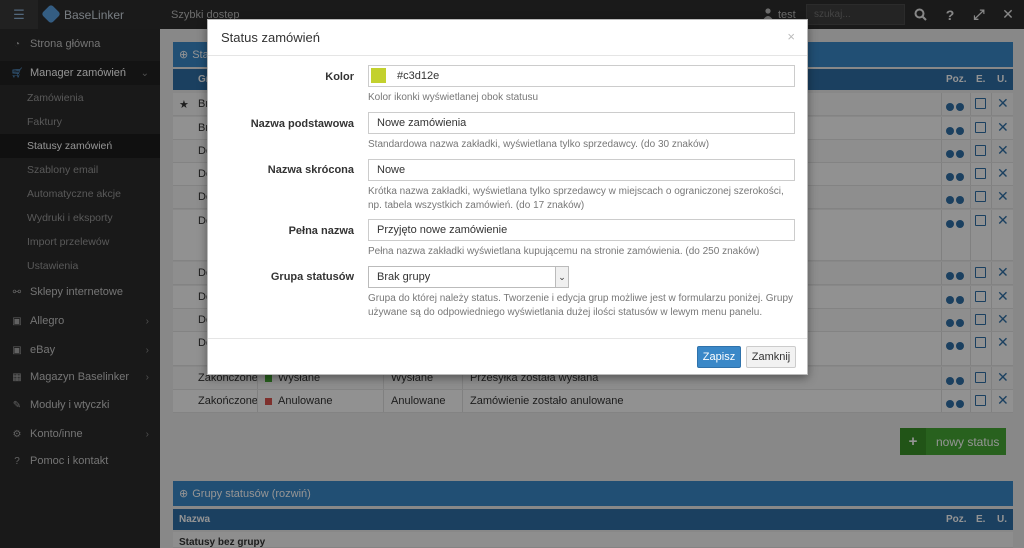 The height and width of the screenshot is (548, 1024). I want to click on save-button: Zapisz, so click(719, 357).